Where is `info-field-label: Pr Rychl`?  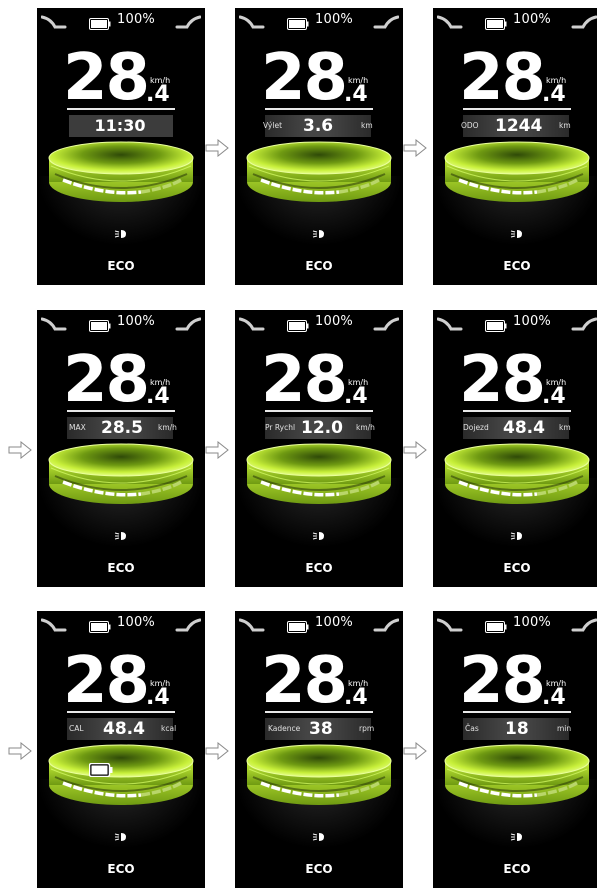 info-field-label: Pr Rychl is located at coordinates (280, 427).